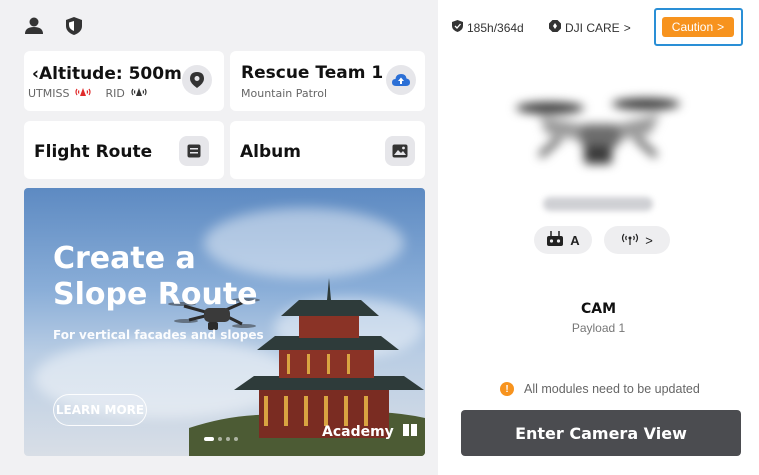 Image resolution: width=759 pixels, height=475 pixels. Describe the element at coordinates (54, 26) in the screenshot. I see `top-icons` at that location.